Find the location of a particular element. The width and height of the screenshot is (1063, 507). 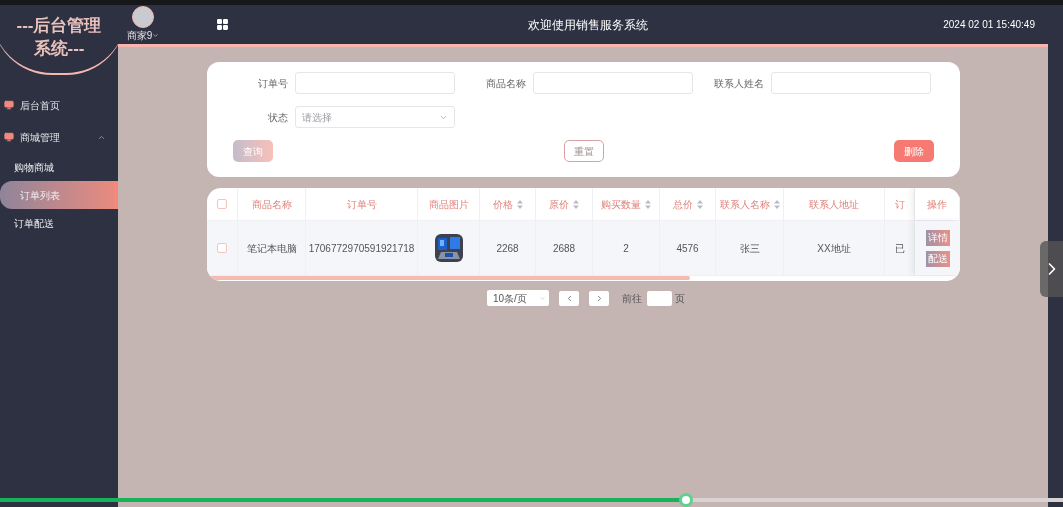

menu-label: 后台首页 is located at coordinates (40, 105).